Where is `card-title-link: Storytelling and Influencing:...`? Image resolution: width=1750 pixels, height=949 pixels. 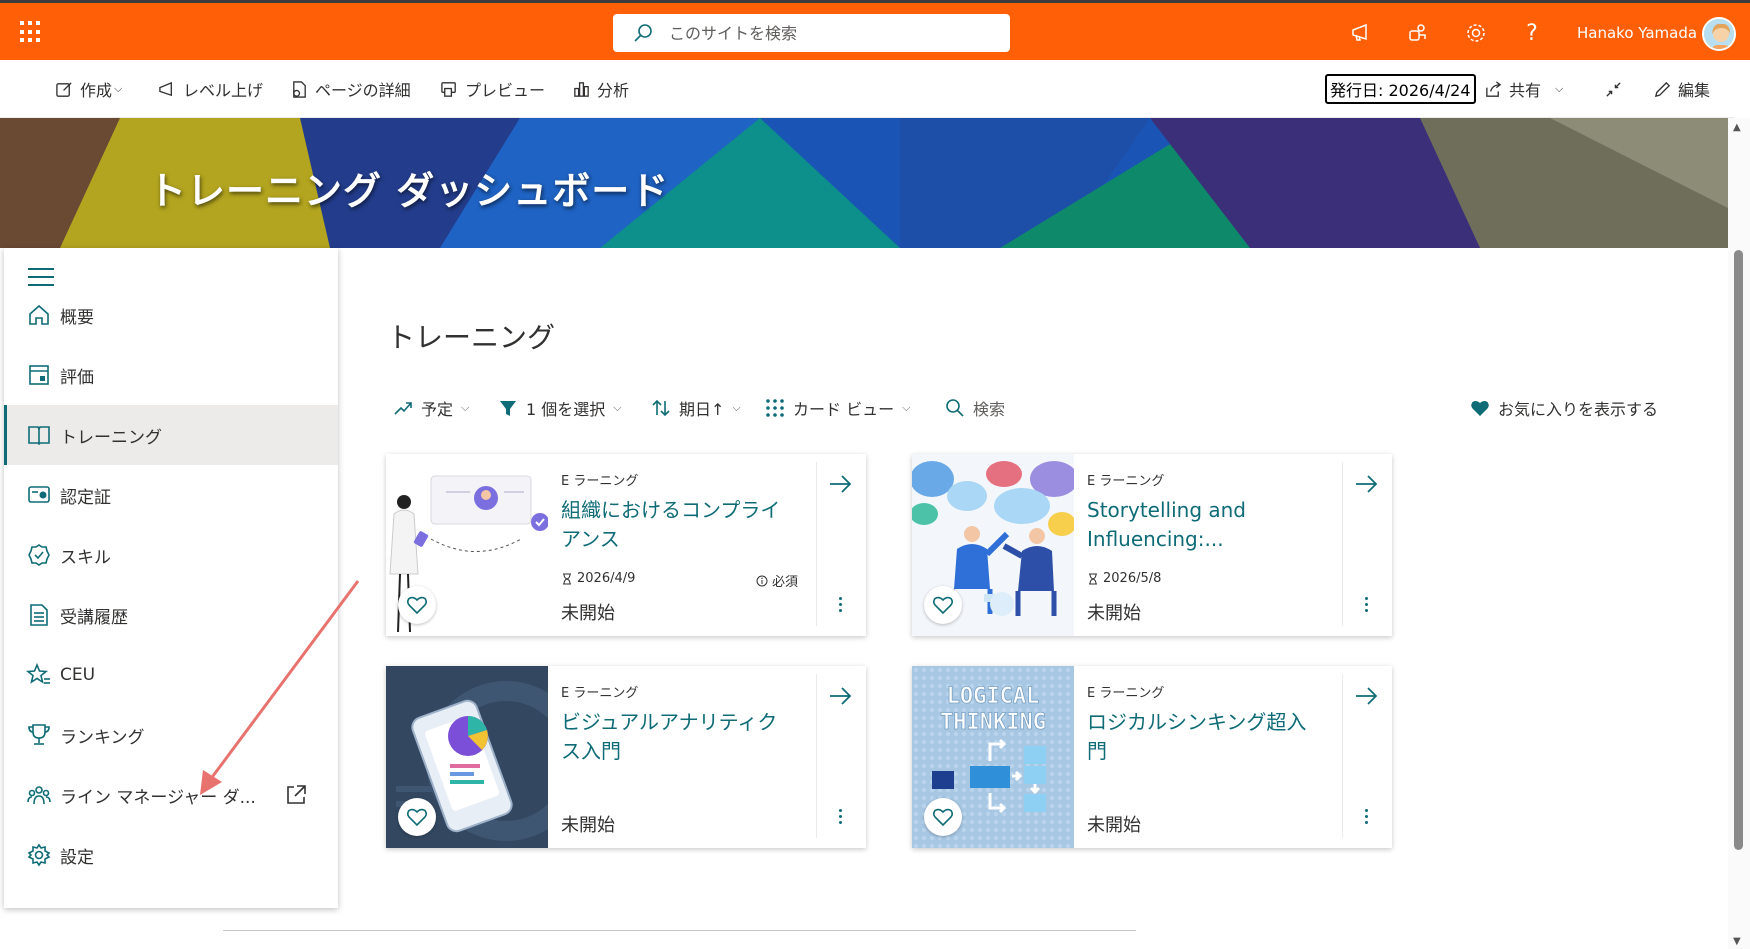
card-title-link: Storytelling and Influencing:... is located at coordinates (1204, 525).